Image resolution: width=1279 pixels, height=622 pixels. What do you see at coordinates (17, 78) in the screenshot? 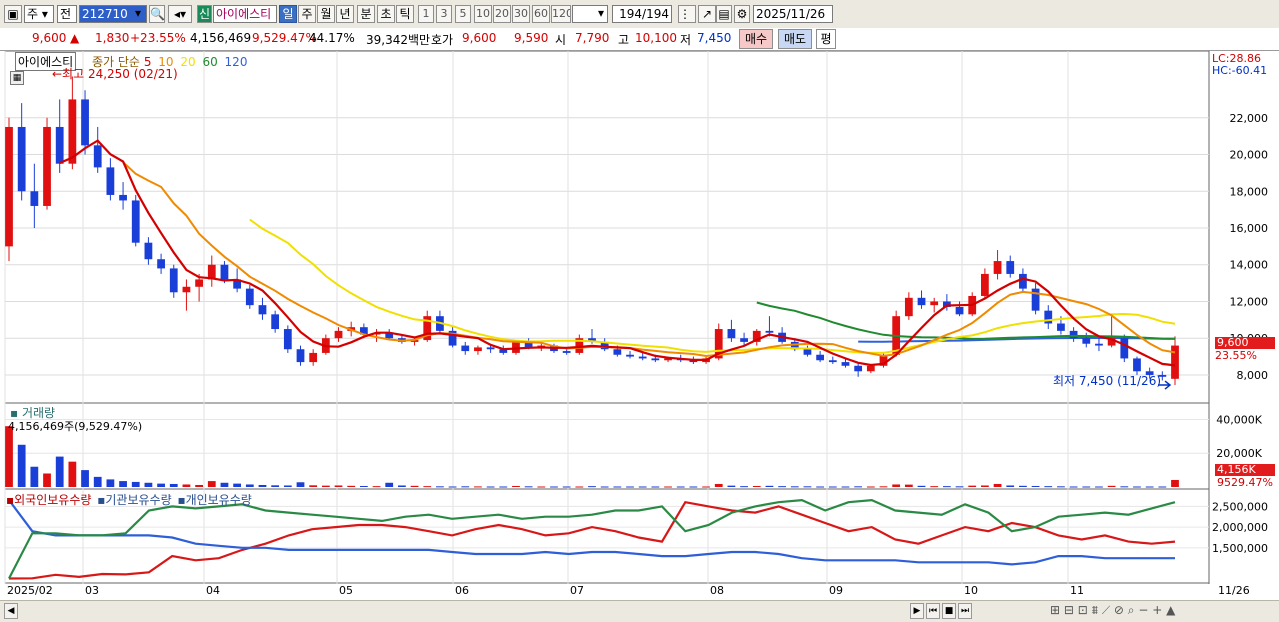
I see `calculator-icon: ▦` at bounding box center [17, 78].